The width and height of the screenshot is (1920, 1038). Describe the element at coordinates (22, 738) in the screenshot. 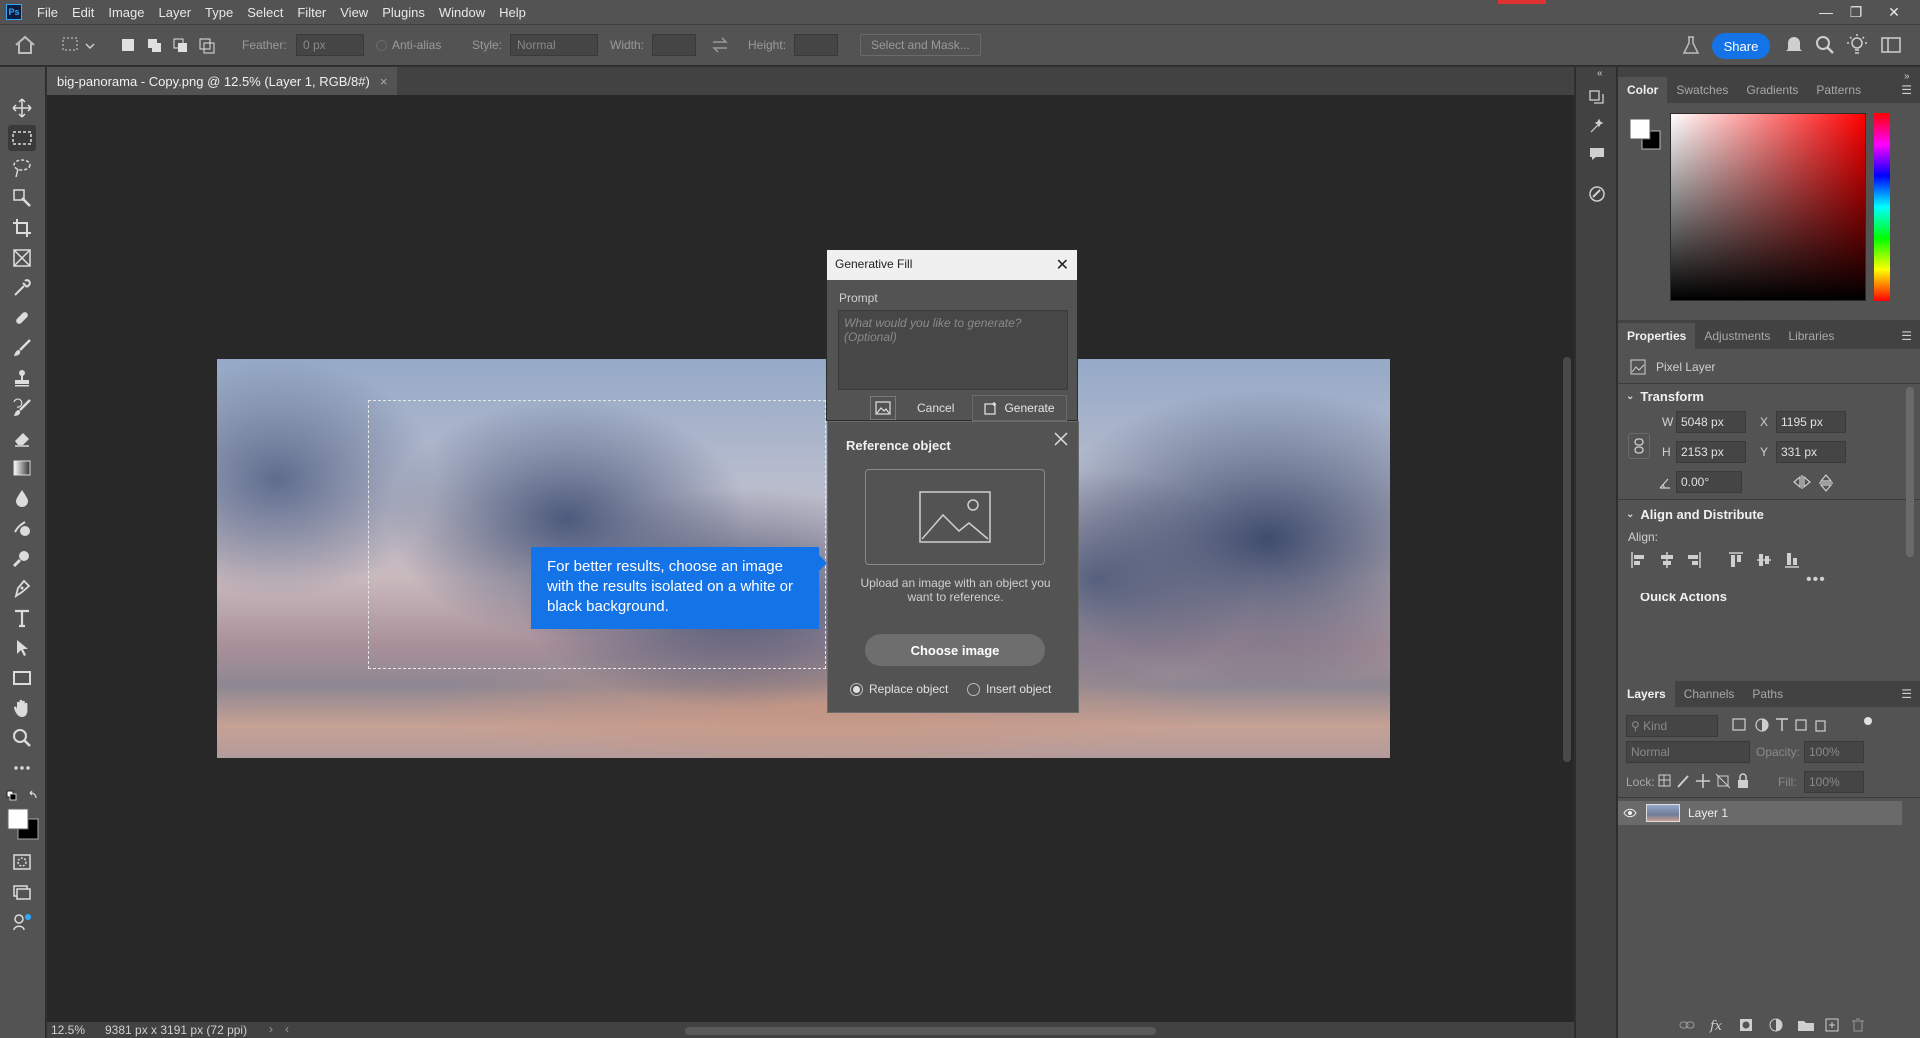

I see `zoom-tool-icon` at that location.